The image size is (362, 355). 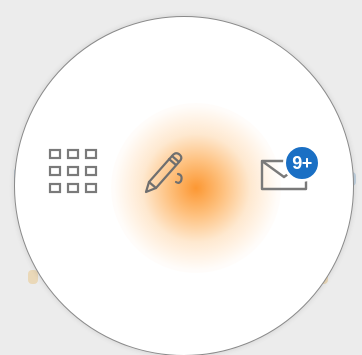 What do you see at coordinates (302, 163) in the screenshot?
I see `notification-badge: 9+` at bounding box center [302, 163].